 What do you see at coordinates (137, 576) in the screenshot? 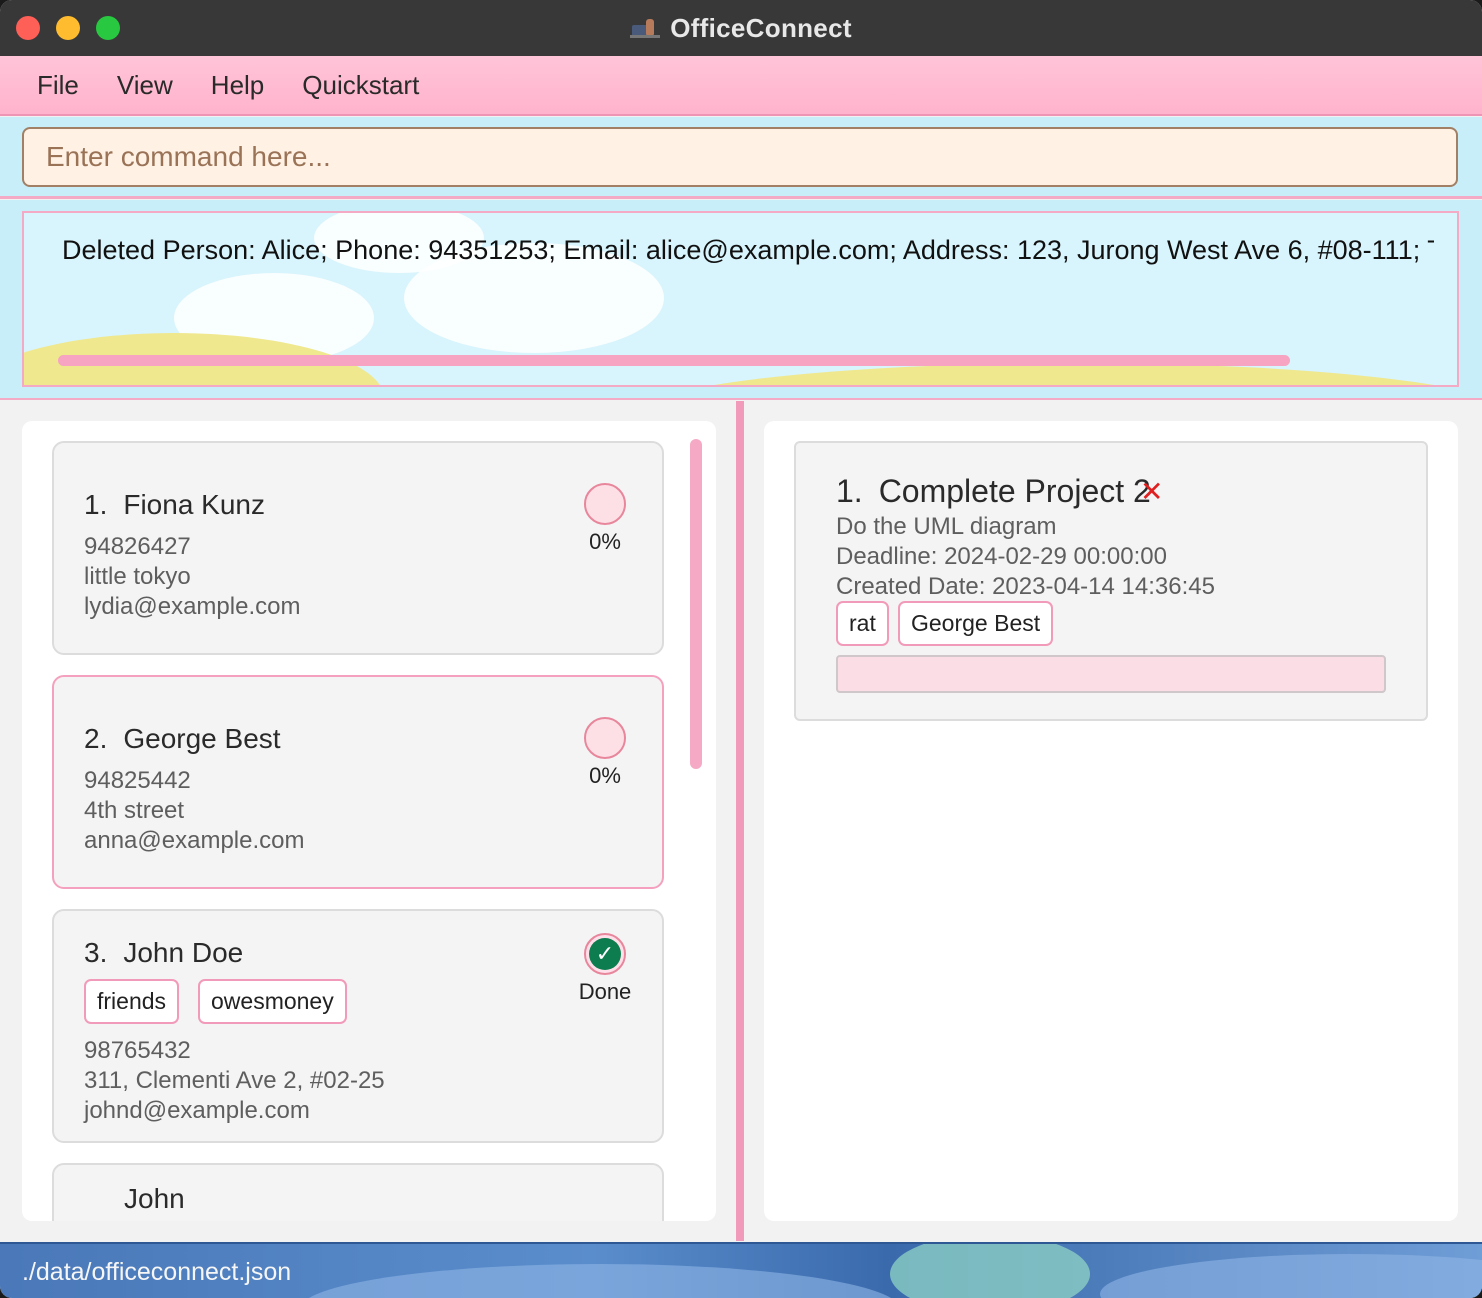
I see `person-address: little tokyo` at bounding box center [137, 576].